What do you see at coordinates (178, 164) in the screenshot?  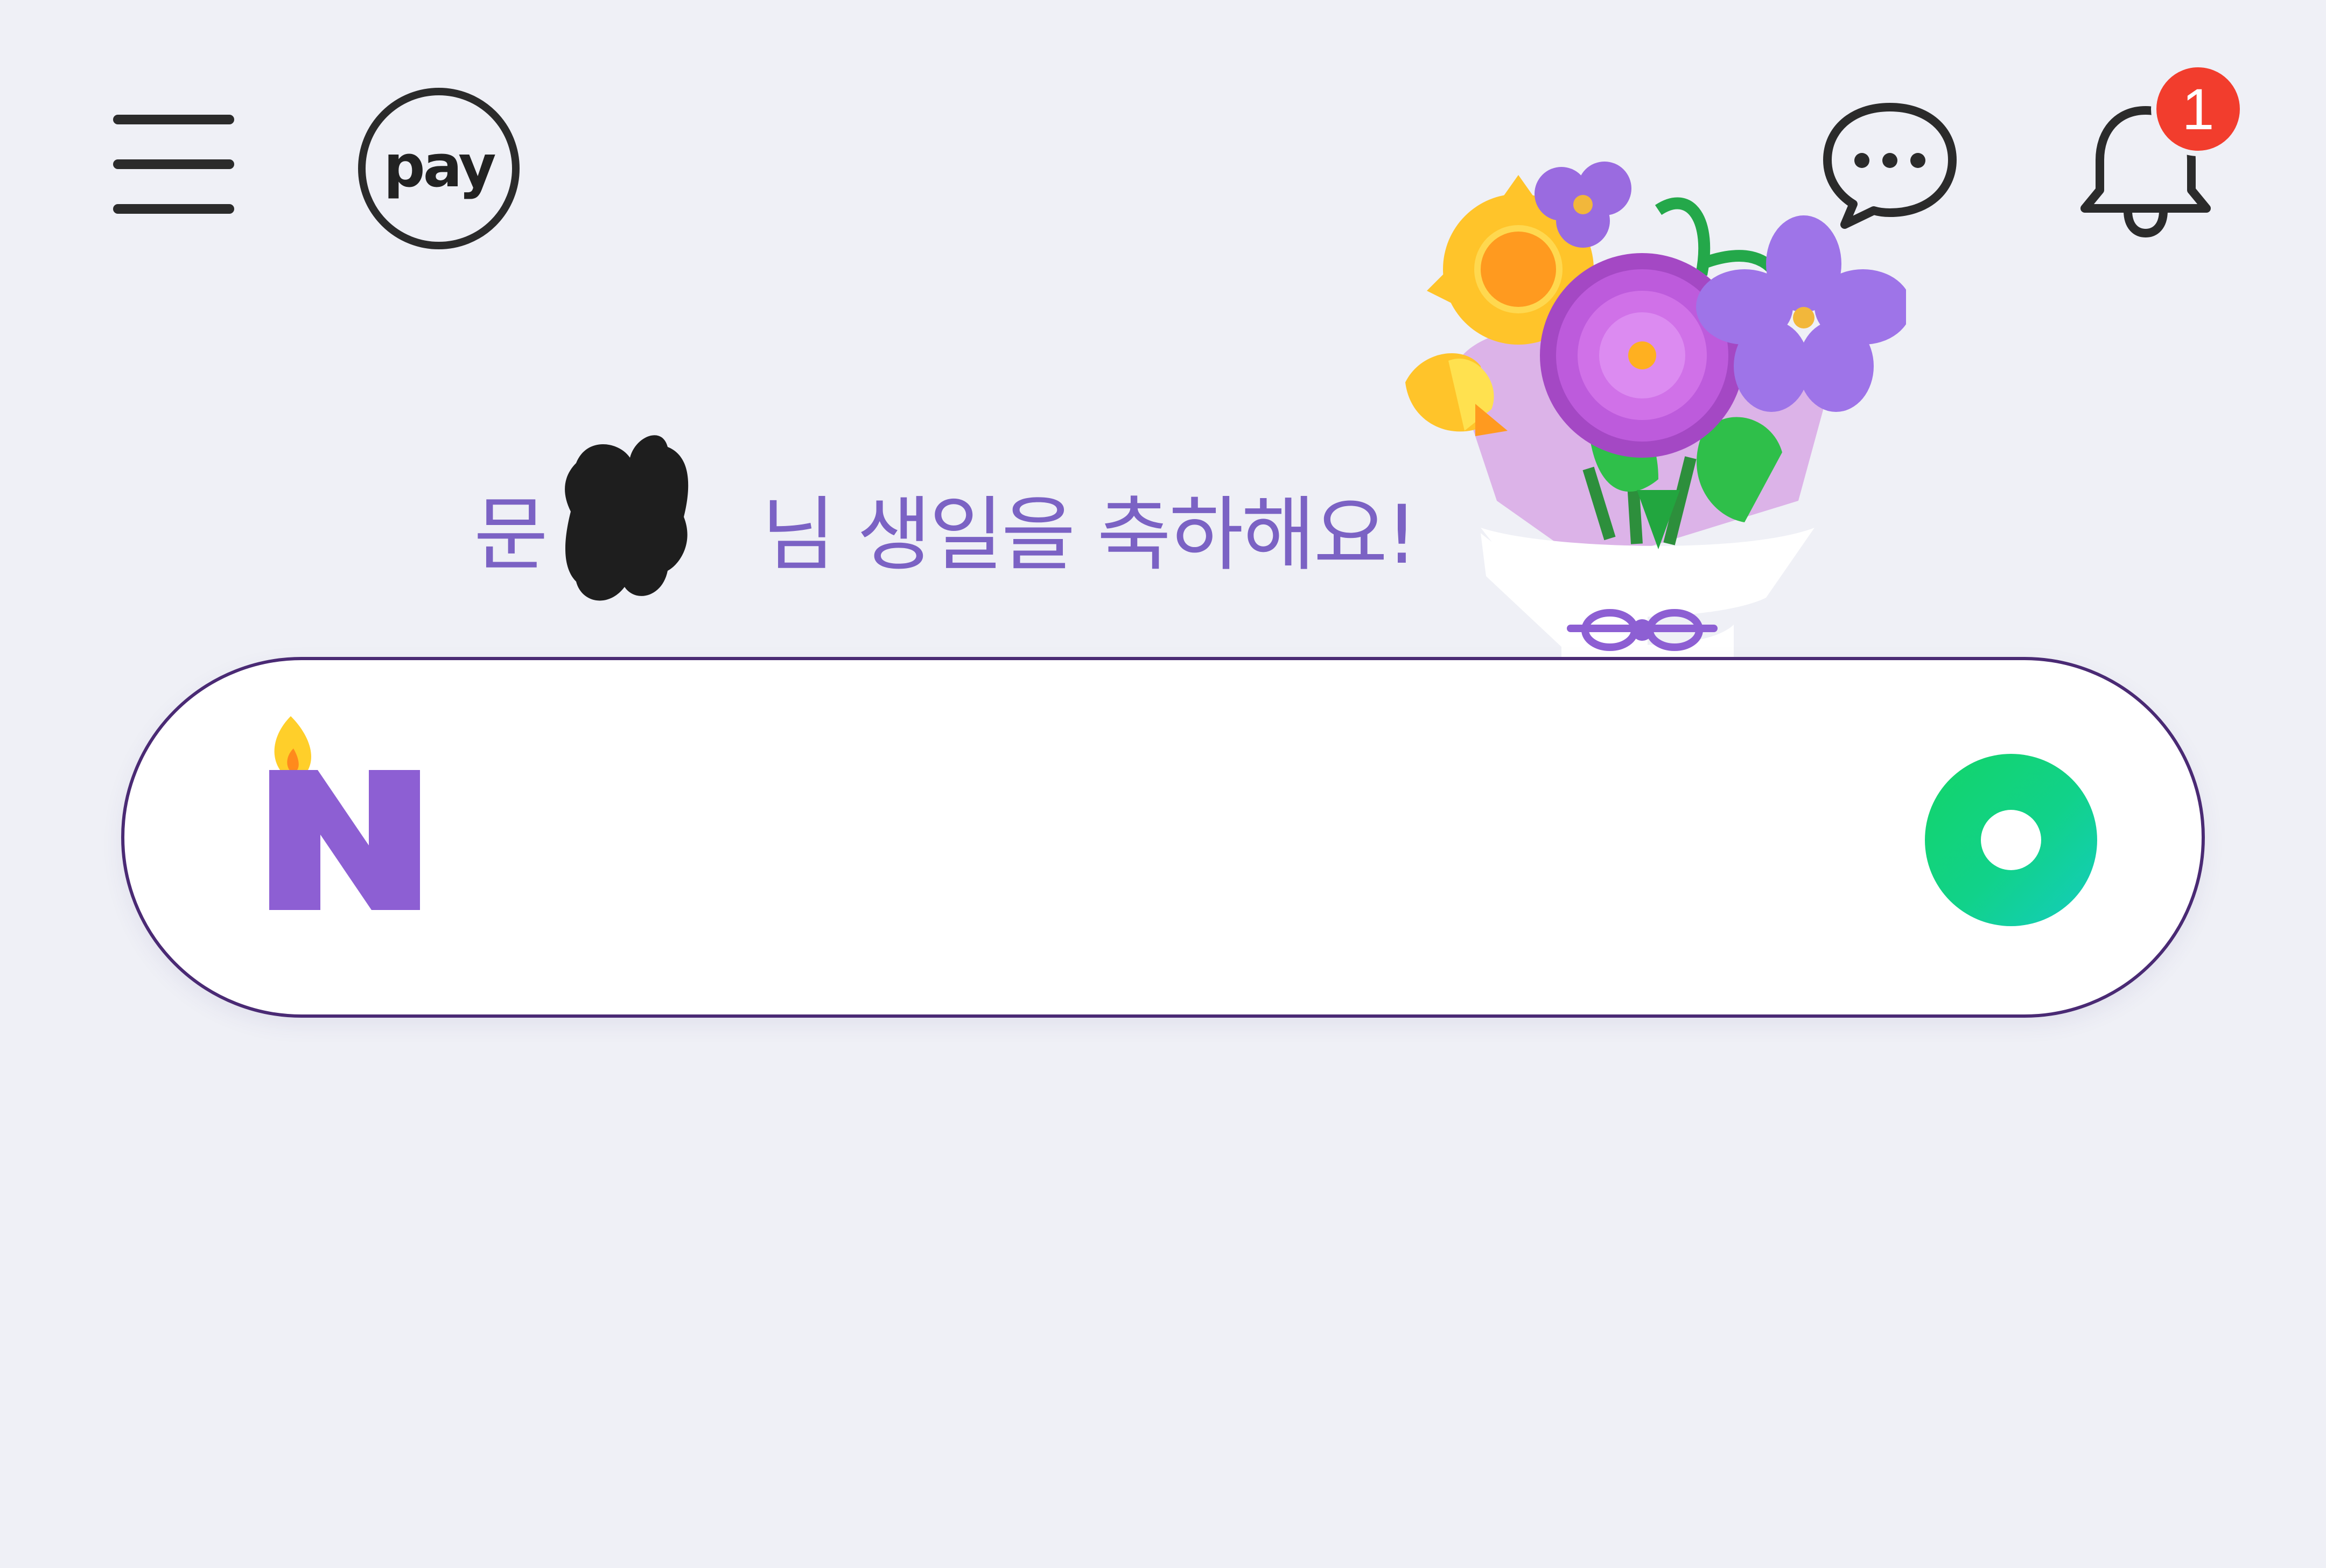 I see `hamburger-menu-icon` at bounding box center [178, 164].